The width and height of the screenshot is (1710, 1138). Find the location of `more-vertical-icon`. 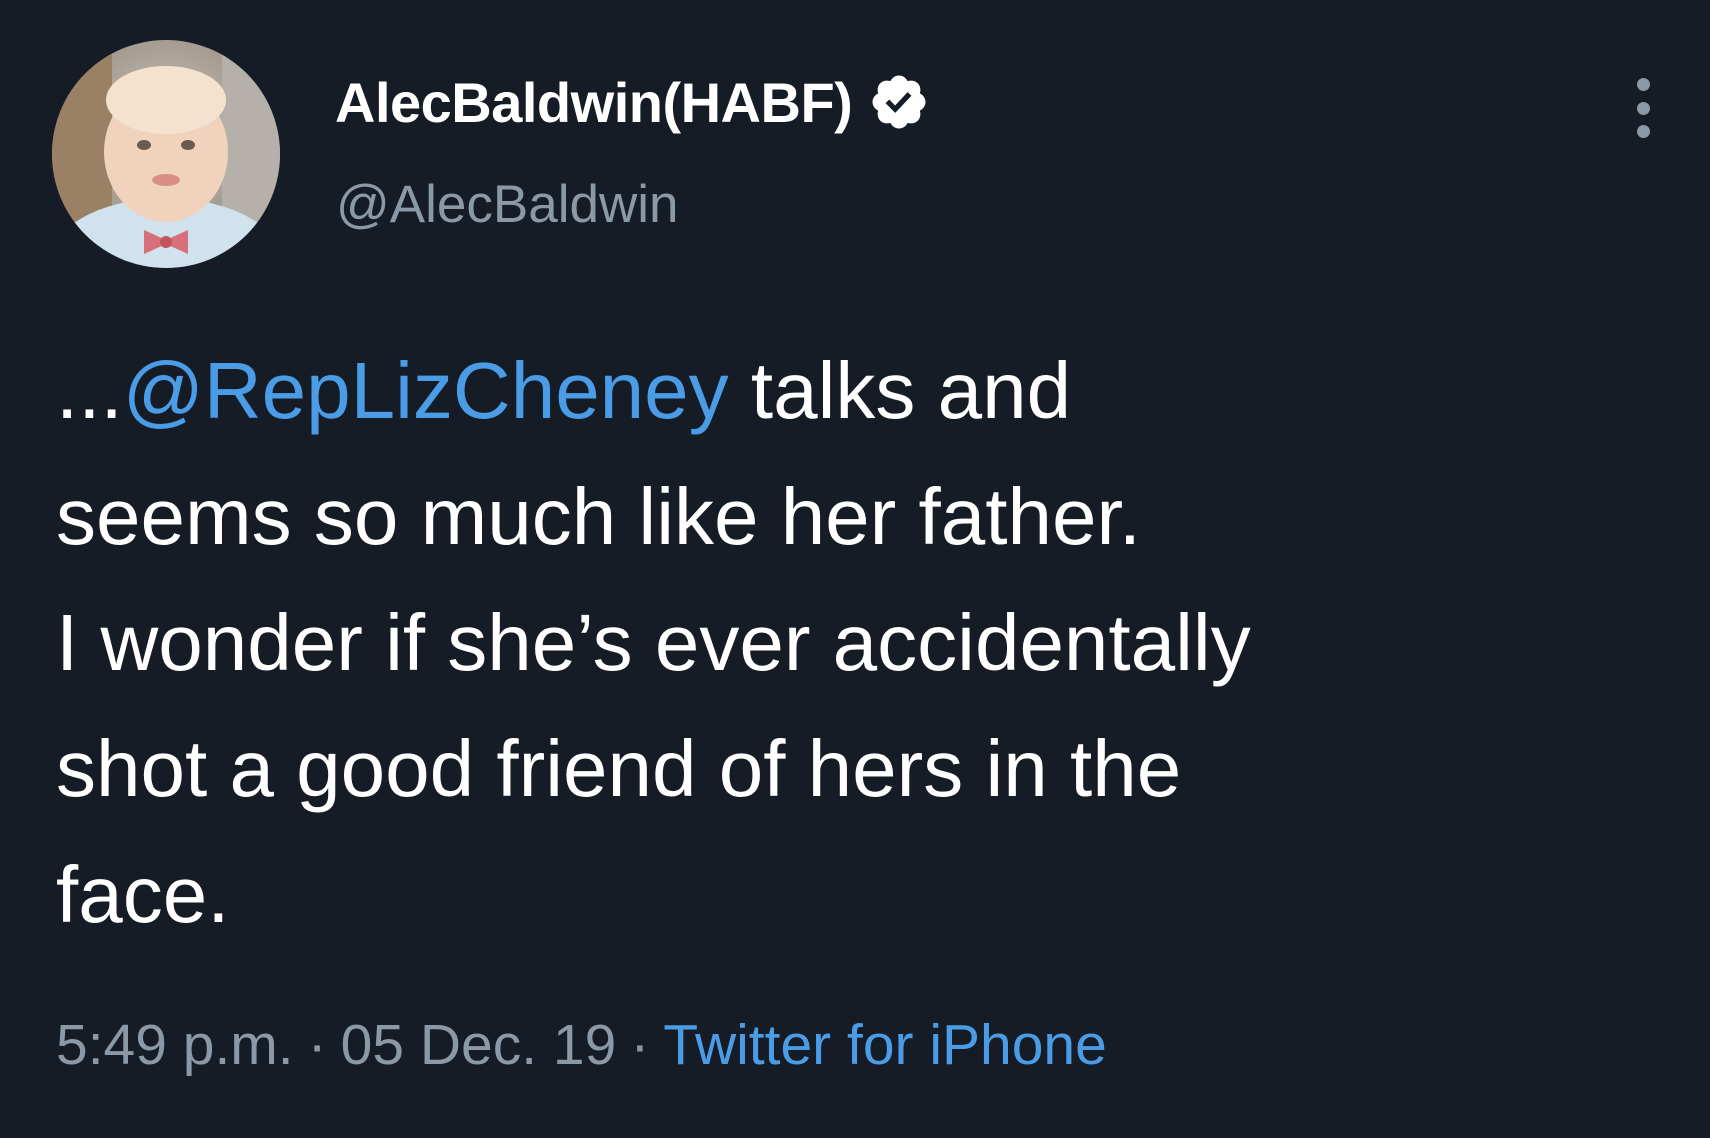

more-vertical-icon is located at coordinates (1643, 108).